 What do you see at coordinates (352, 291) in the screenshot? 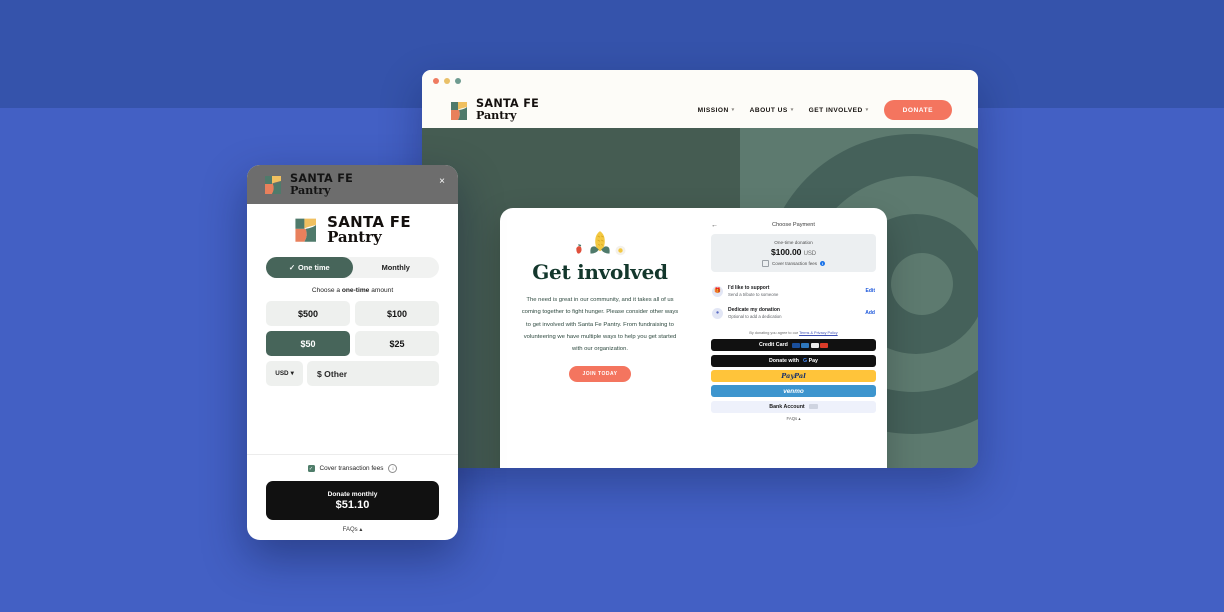
I see `choose-amount-label: Choose a one-time amount` at bounding box center [352, 291].